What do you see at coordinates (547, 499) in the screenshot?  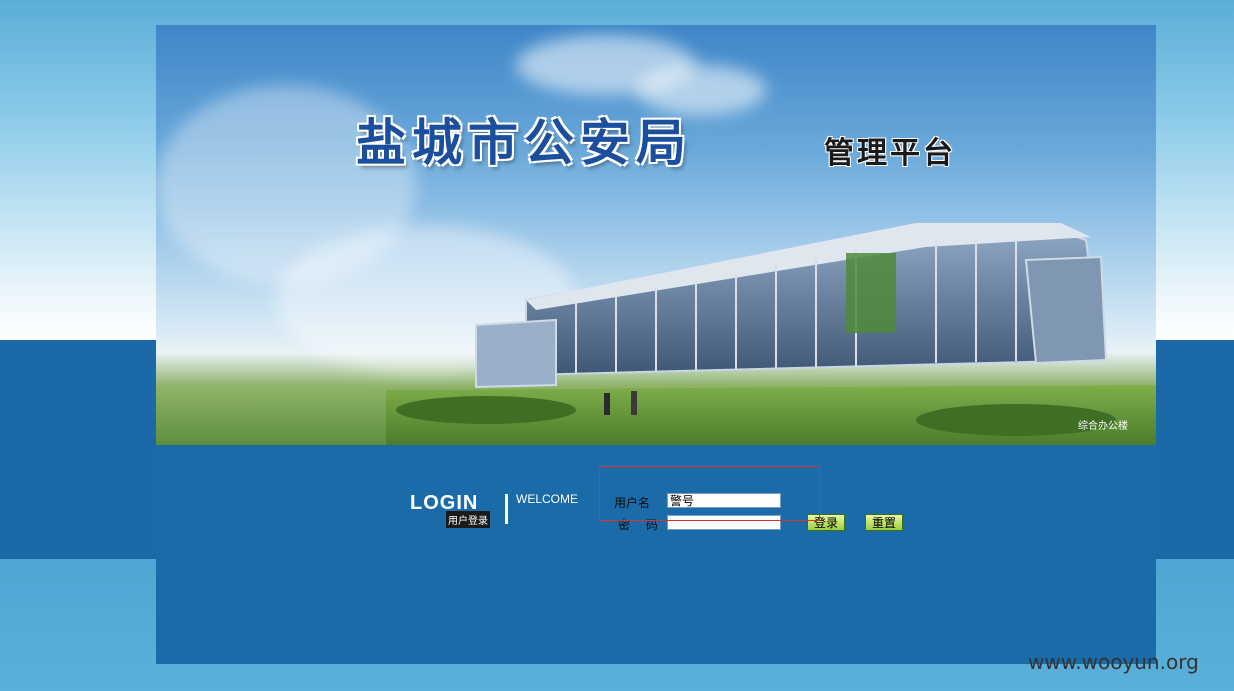 I see `welcome-text: WELCOME` at bounding box center [547, 499].